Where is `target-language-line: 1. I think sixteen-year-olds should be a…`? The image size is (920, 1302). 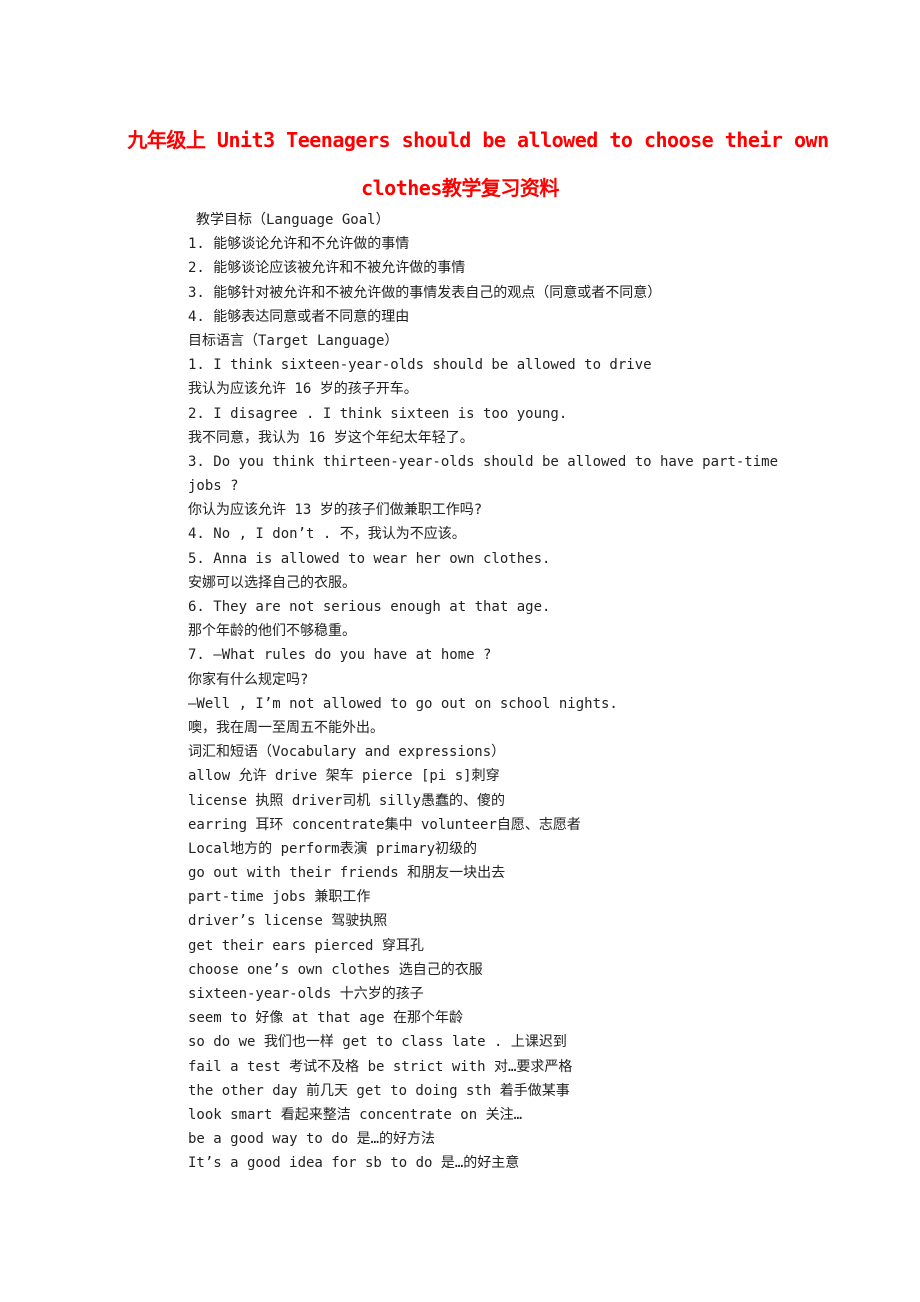
target-language-line: 1. I think sixteen-year-olds should be a… is located at coordinates (420, 365).